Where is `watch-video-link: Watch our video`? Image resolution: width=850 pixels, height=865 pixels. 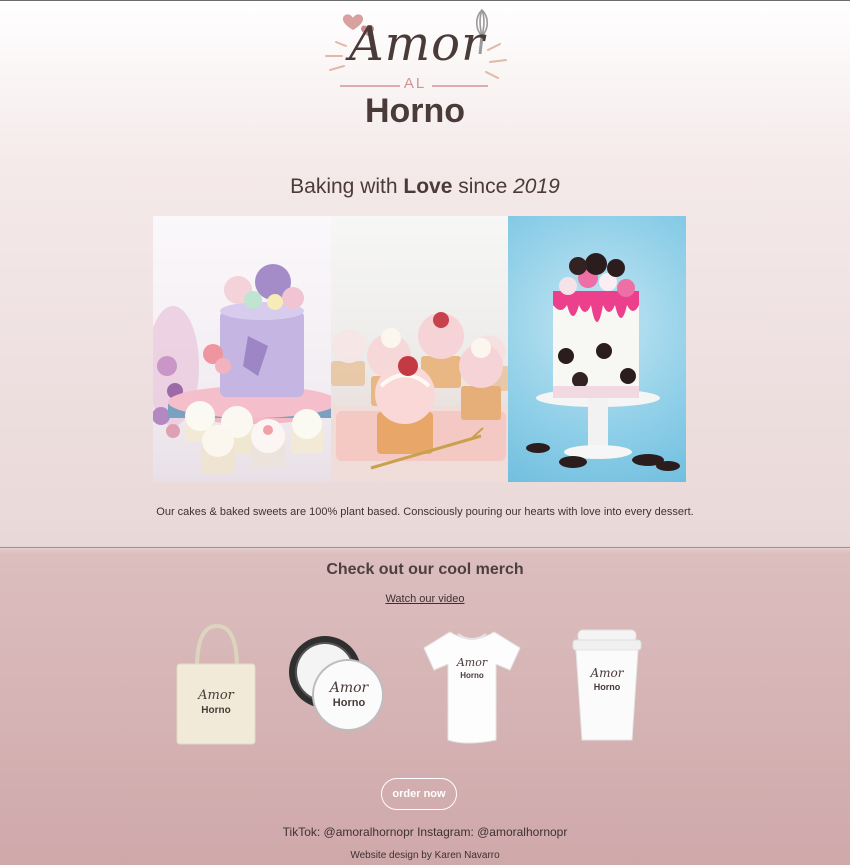 watch-video-link: Watch our video is located at coordinates (424, 599).